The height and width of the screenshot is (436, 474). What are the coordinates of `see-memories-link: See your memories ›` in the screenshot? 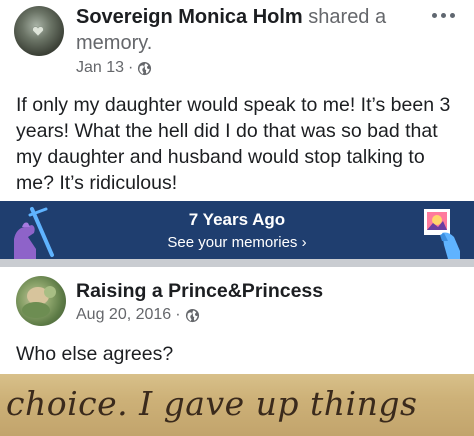 It's located at (237, 242).